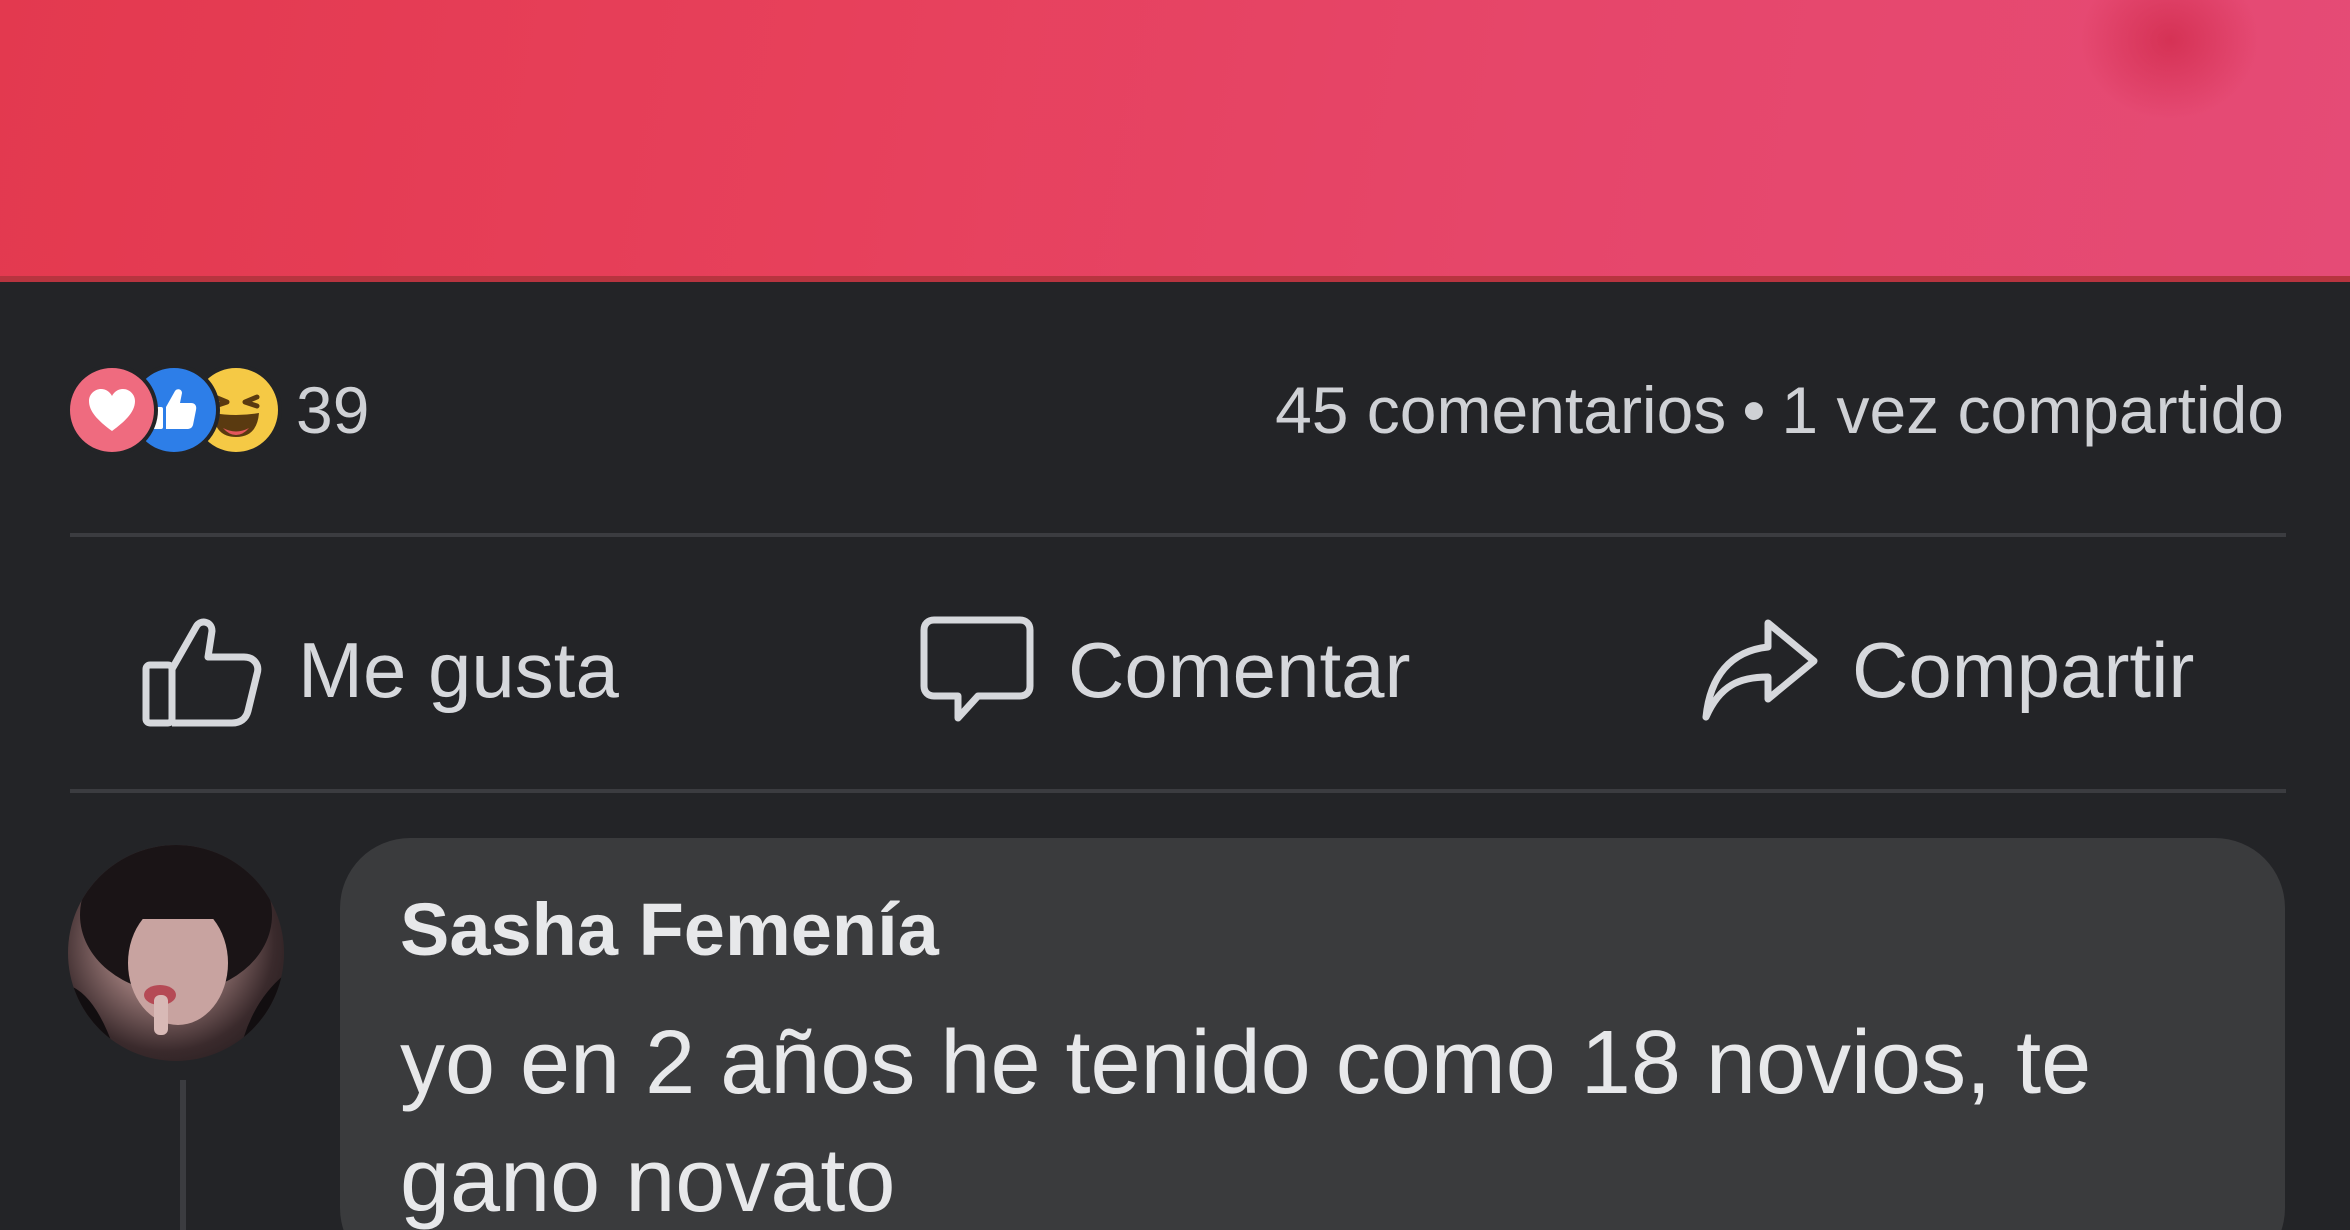  I want to click on like-button: Me gusta, so click(379, 670).